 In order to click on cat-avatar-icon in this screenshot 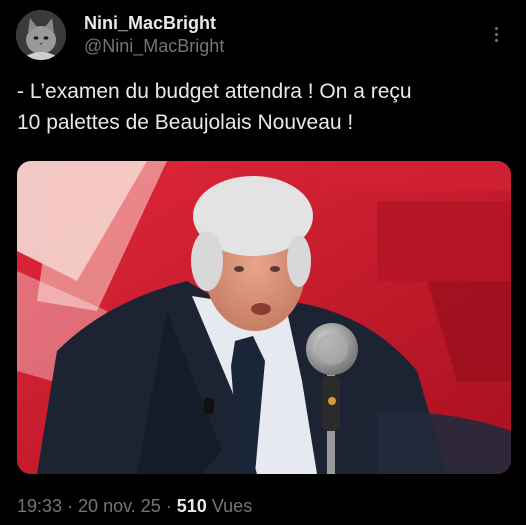, I will do `click(41, 35)`.